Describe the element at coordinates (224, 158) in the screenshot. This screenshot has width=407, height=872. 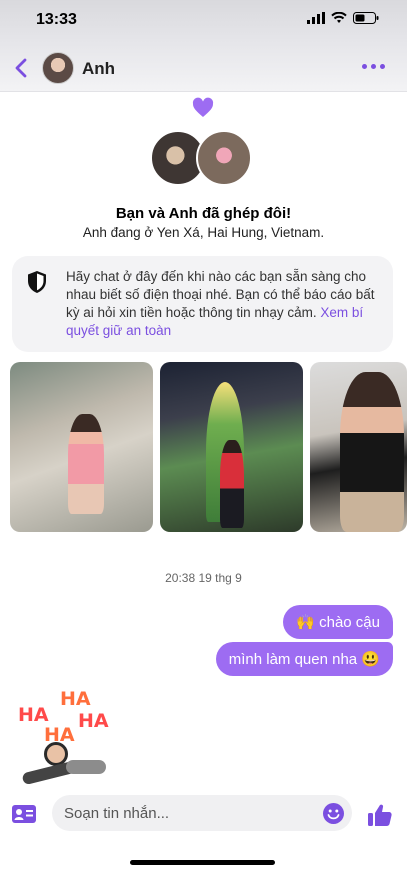
I see `match-avatar` at that location.